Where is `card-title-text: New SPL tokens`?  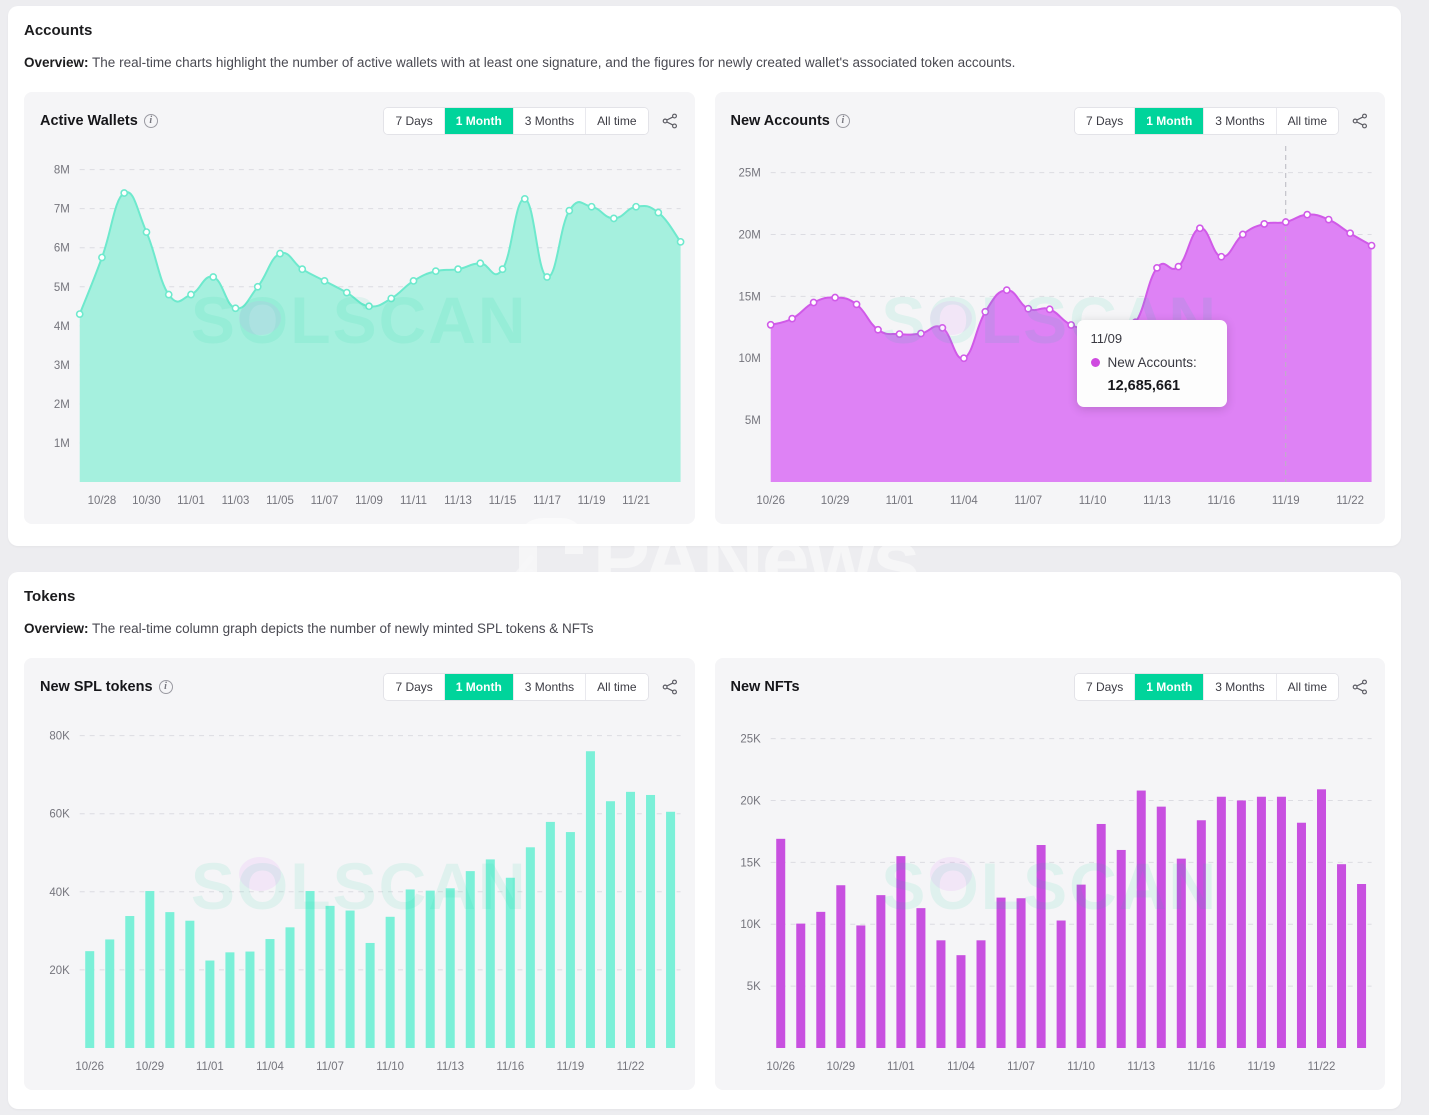
card-title-text: New SPL tokens is located at coordinates (96, 686).